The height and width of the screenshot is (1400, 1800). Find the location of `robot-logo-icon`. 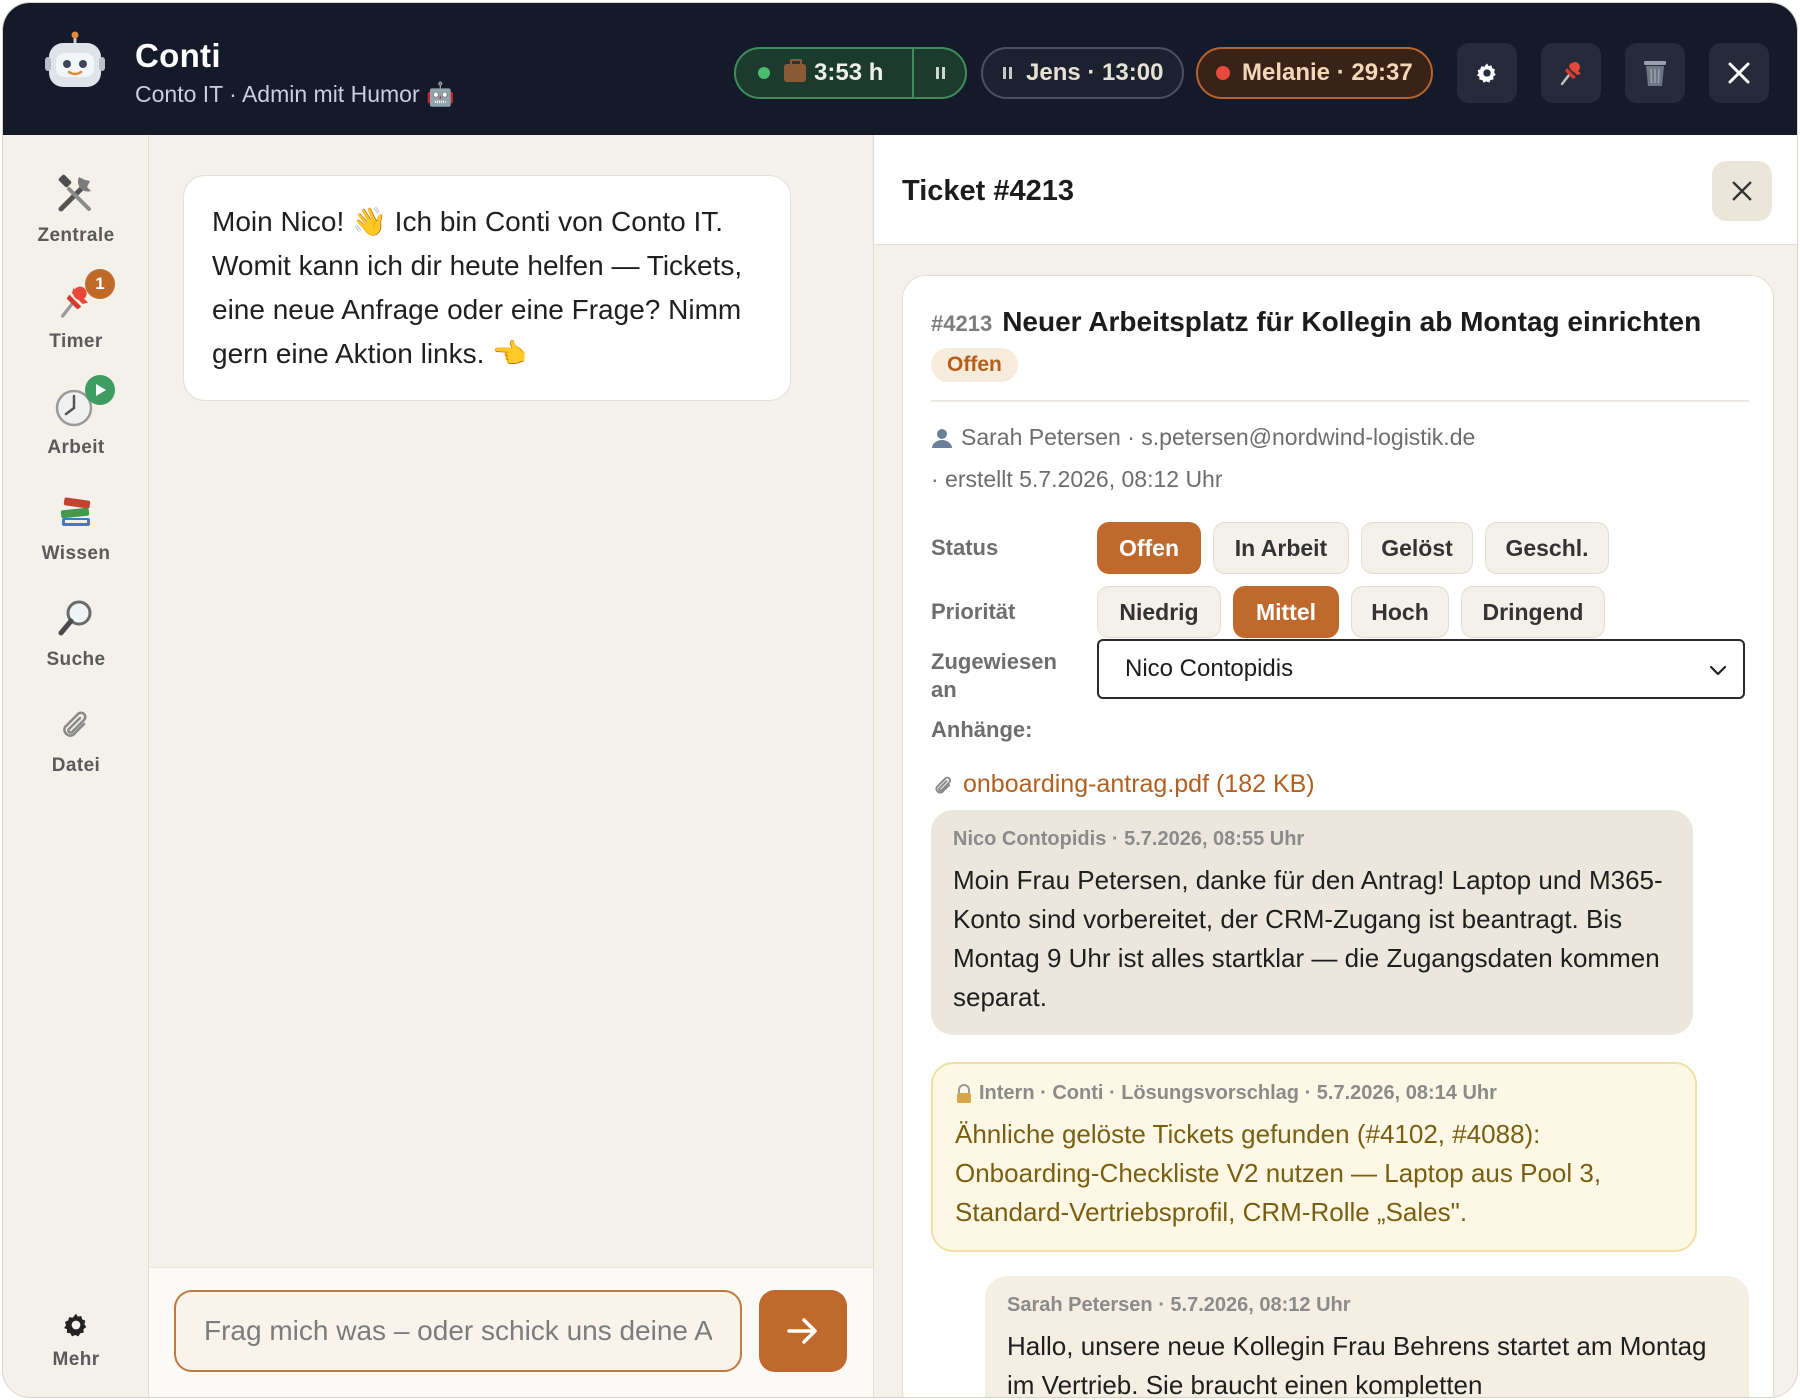

robot-logo-icon is located at coordinates (75, 59).